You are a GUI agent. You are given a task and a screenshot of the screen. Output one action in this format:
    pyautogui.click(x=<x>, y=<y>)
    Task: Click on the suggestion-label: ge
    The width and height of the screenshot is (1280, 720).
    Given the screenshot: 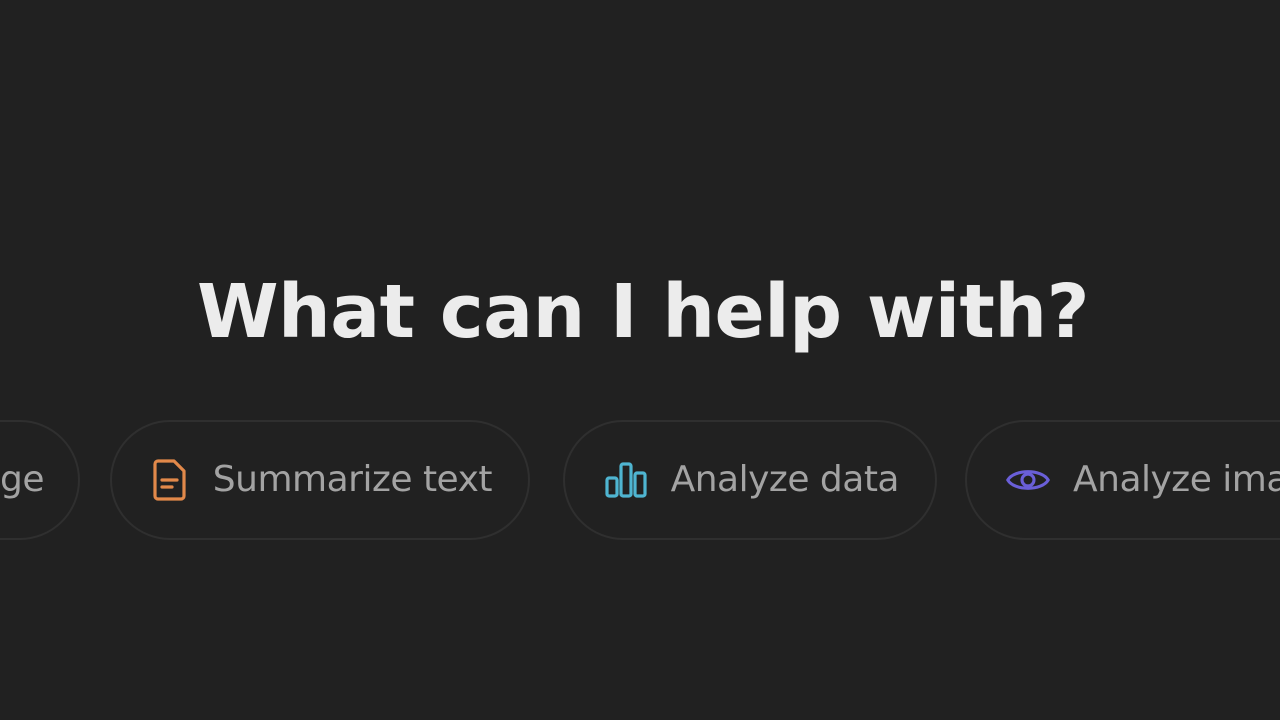 What is the action you would take?
    pyautogui.click(x=22, y=479)
    